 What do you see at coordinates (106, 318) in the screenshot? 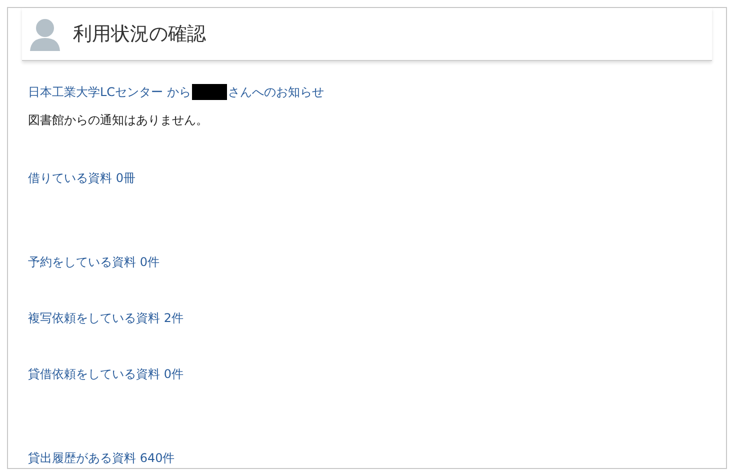
I see `status-link: 複写依頼をしている資料 2件` at bounding box center [106, 318].